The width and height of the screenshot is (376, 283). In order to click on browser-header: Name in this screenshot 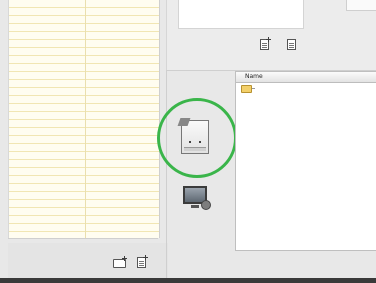, I will do `click(306, 77)`.